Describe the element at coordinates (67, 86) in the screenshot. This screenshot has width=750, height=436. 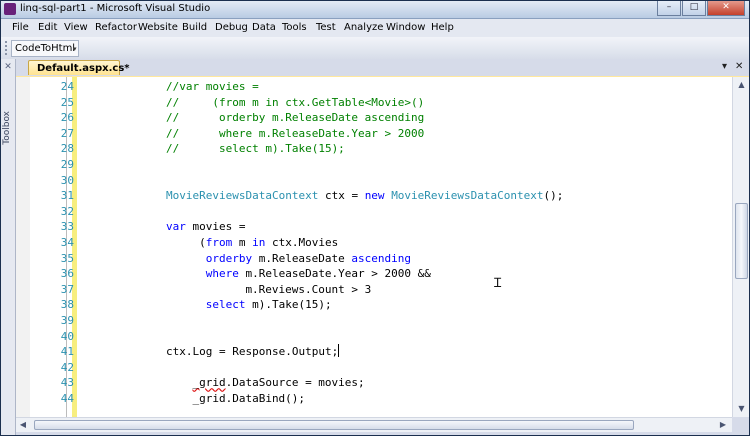
I see `line-number: 24` at that location.